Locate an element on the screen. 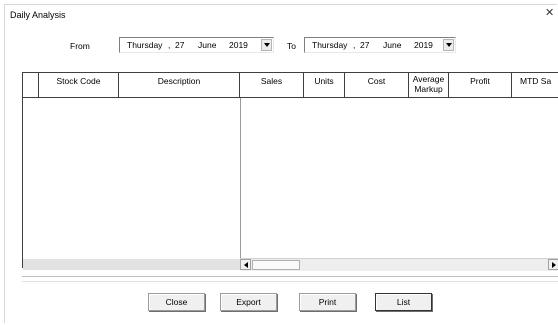 This screenshot has width=558, height=325. scroll-left-button is located at coordinates (245, 264).